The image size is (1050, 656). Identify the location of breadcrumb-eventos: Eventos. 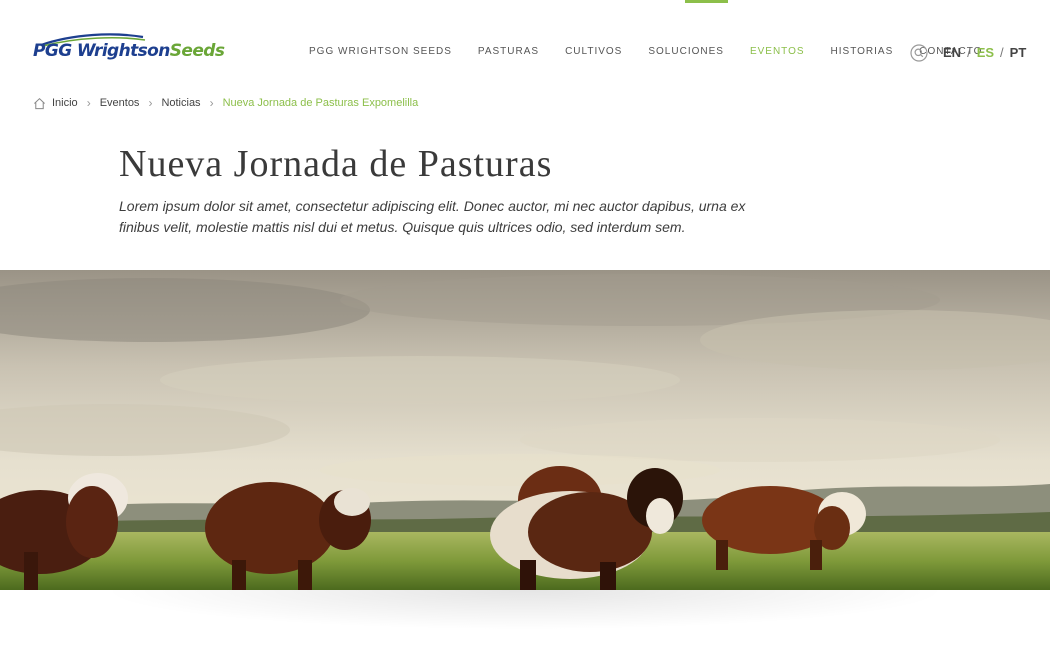
(120, 103).